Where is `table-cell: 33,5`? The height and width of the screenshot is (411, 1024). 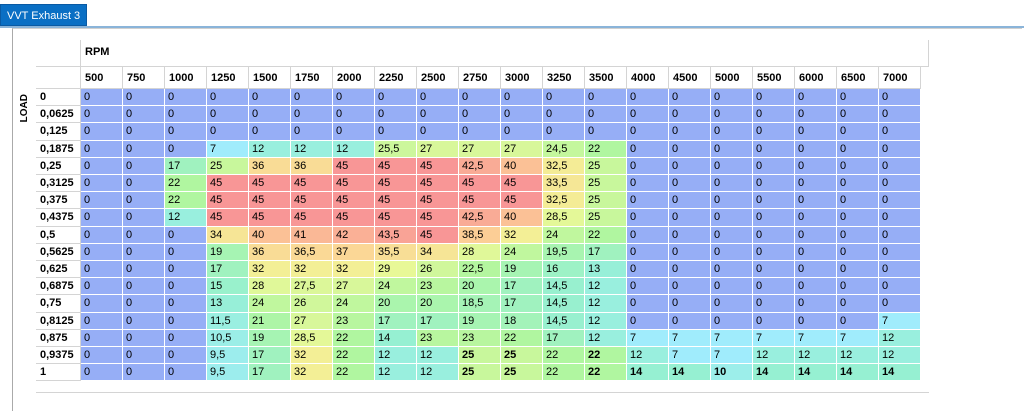
table-cell: 33,5 is located at coordinates (564, 184).